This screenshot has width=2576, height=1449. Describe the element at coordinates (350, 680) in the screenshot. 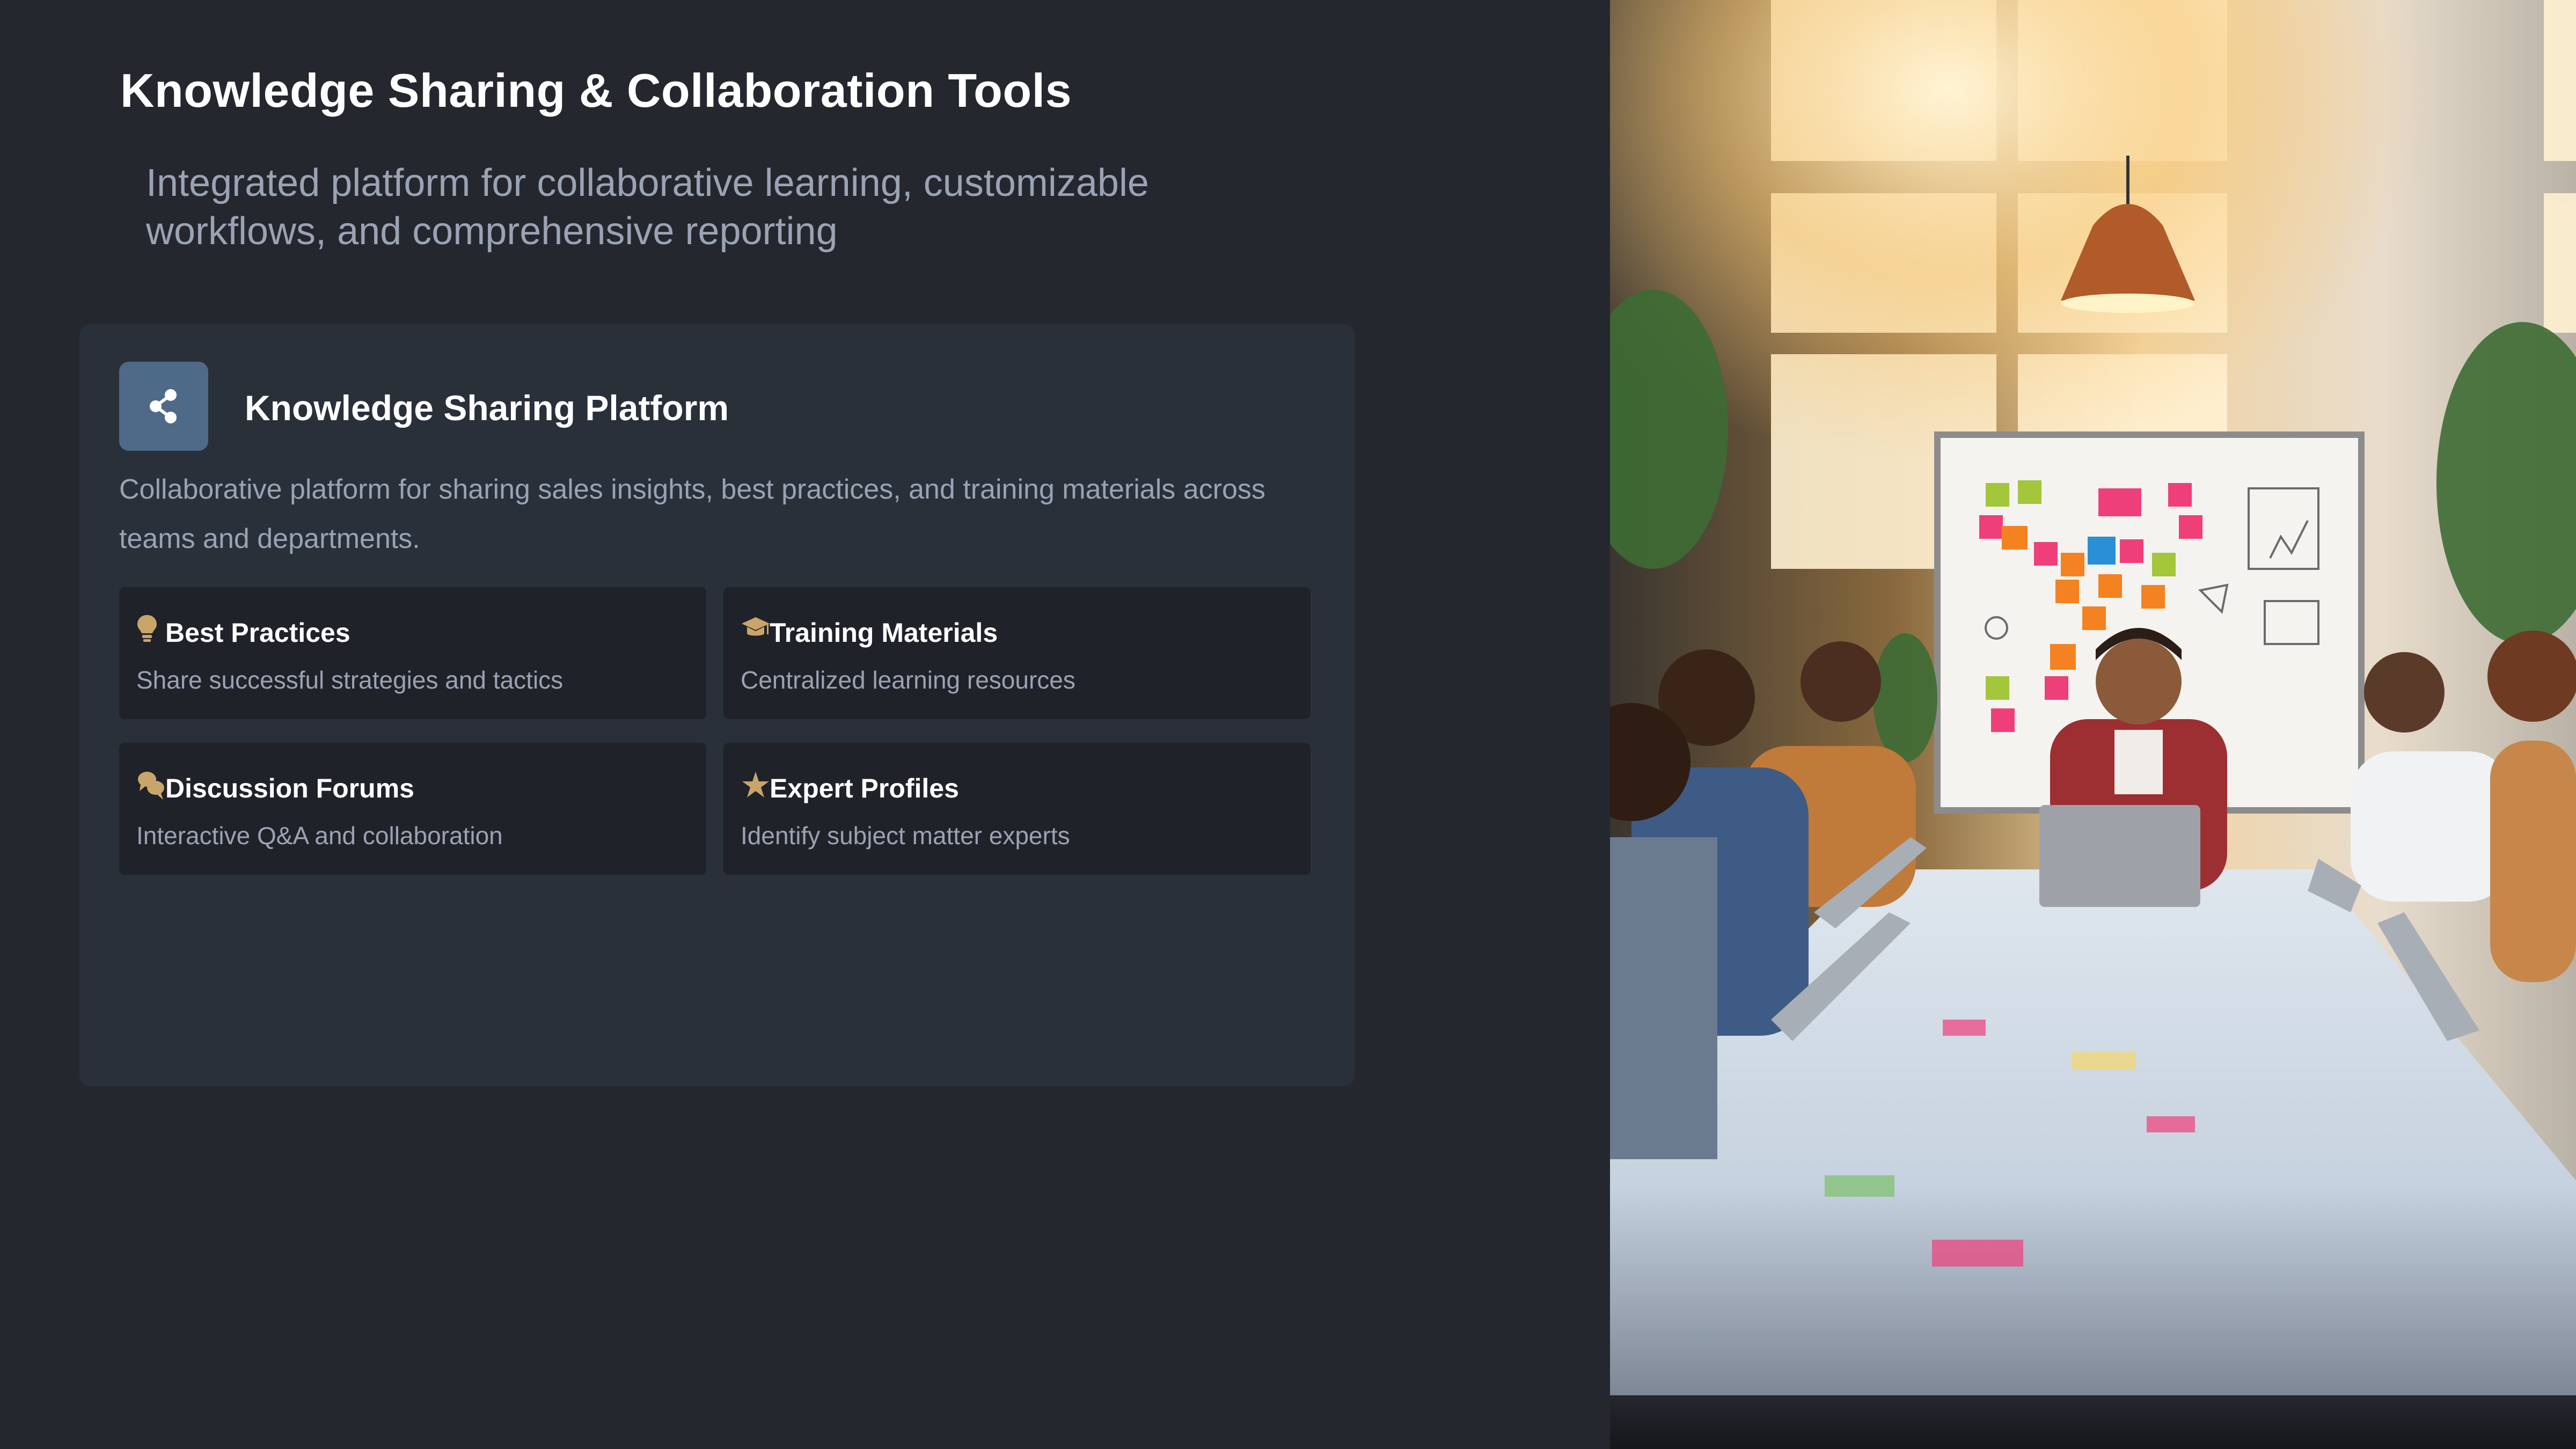

I see `feature-description: Share successful strategies and tactics` at that location.